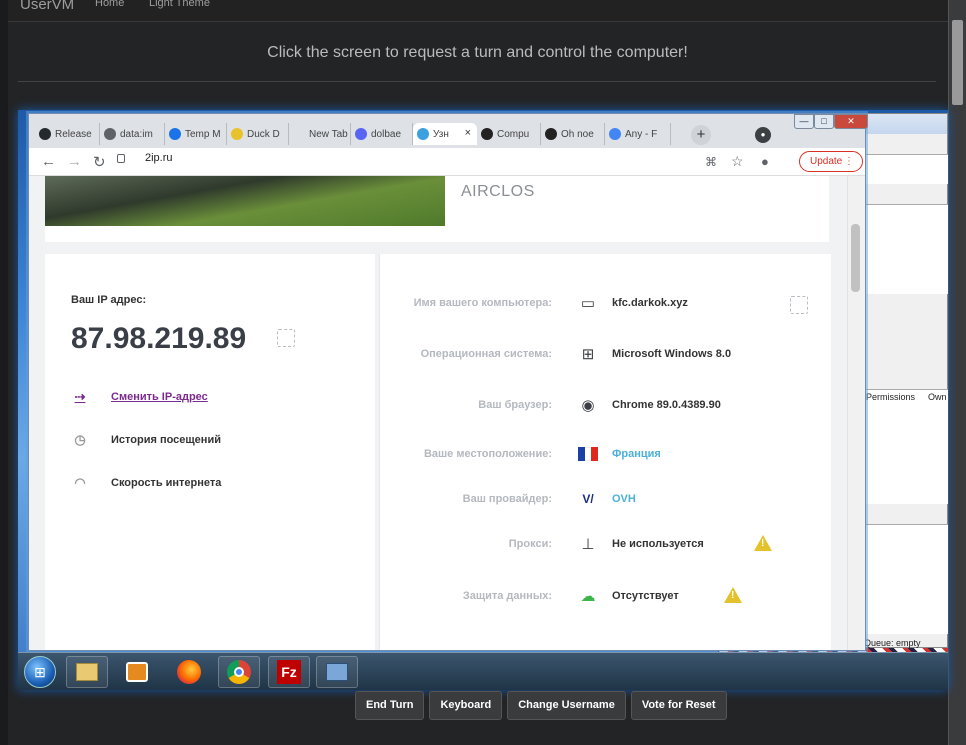 This screenshot has width=966, height=745. I want to click on banner-brand: AIRCLOS, so click(498, 192).